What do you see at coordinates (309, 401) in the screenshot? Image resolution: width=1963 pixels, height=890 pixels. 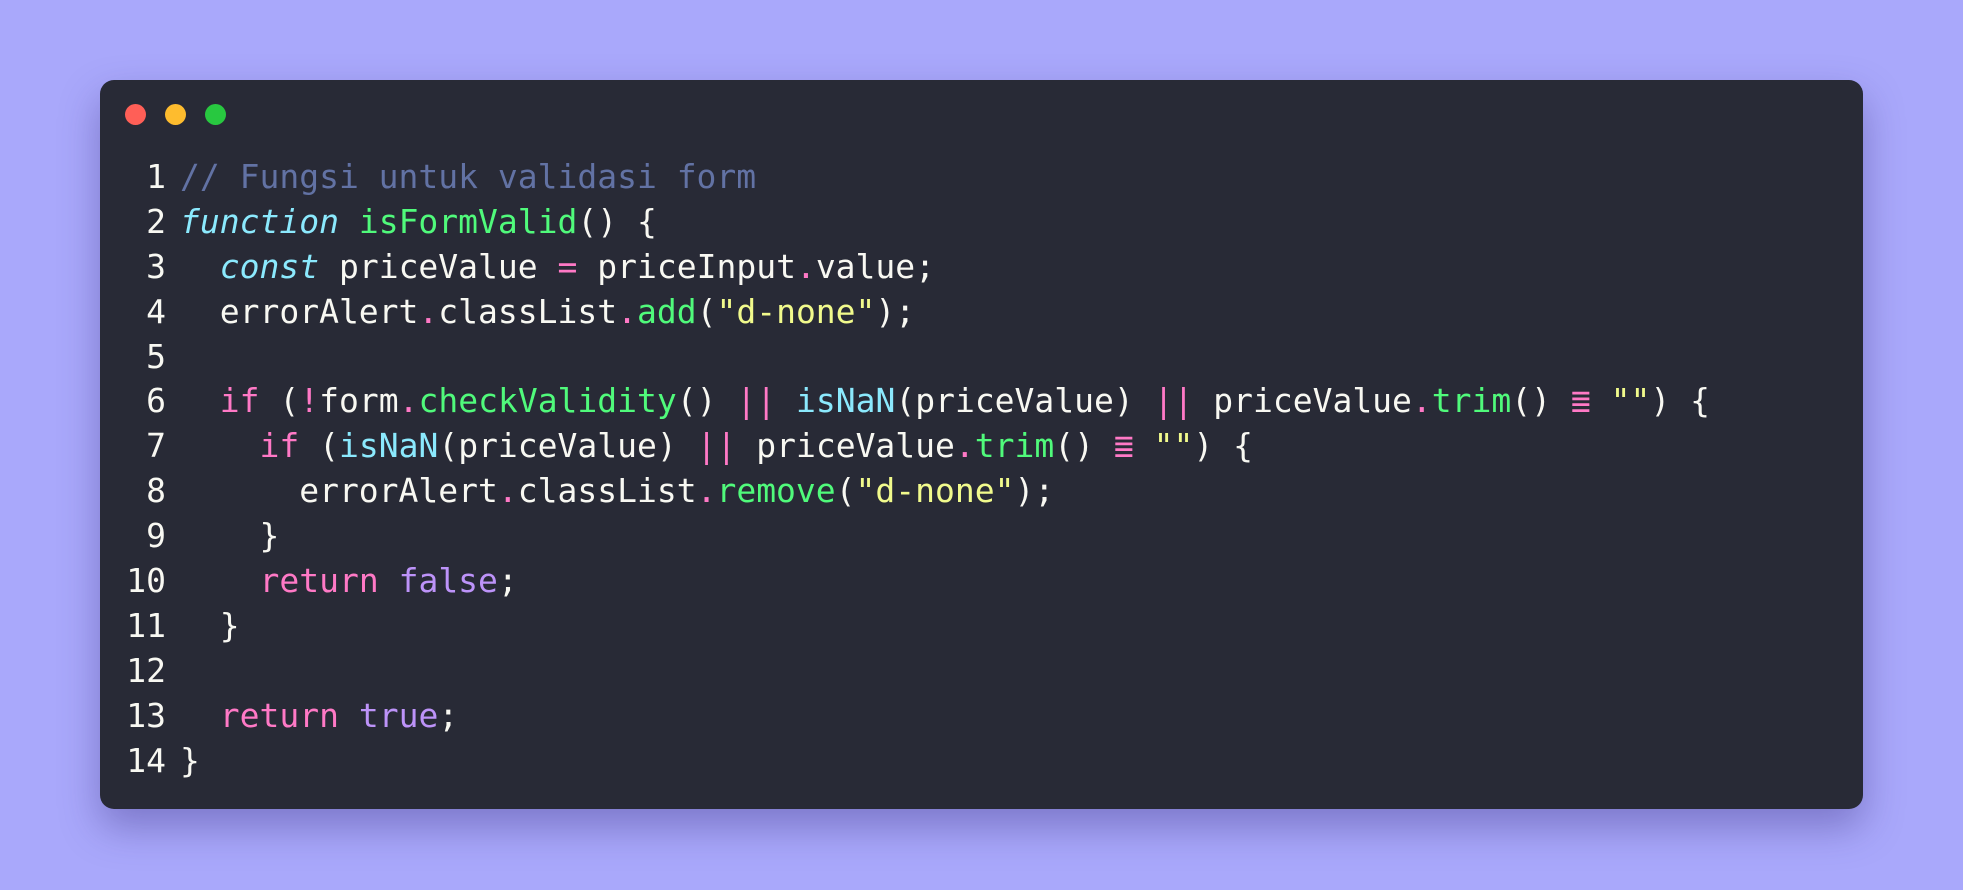 I see `code-token: !` at bounding box center [309, 401].